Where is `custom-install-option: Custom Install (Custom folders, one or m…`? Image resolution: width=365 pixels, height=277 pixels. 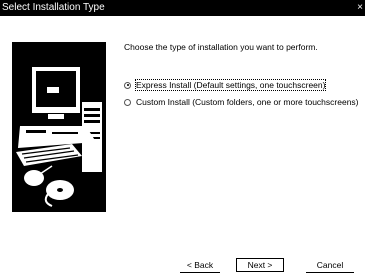 custom-install-option: Custom Install (Custom folders, one or m… is located at coordinates (241, 102).